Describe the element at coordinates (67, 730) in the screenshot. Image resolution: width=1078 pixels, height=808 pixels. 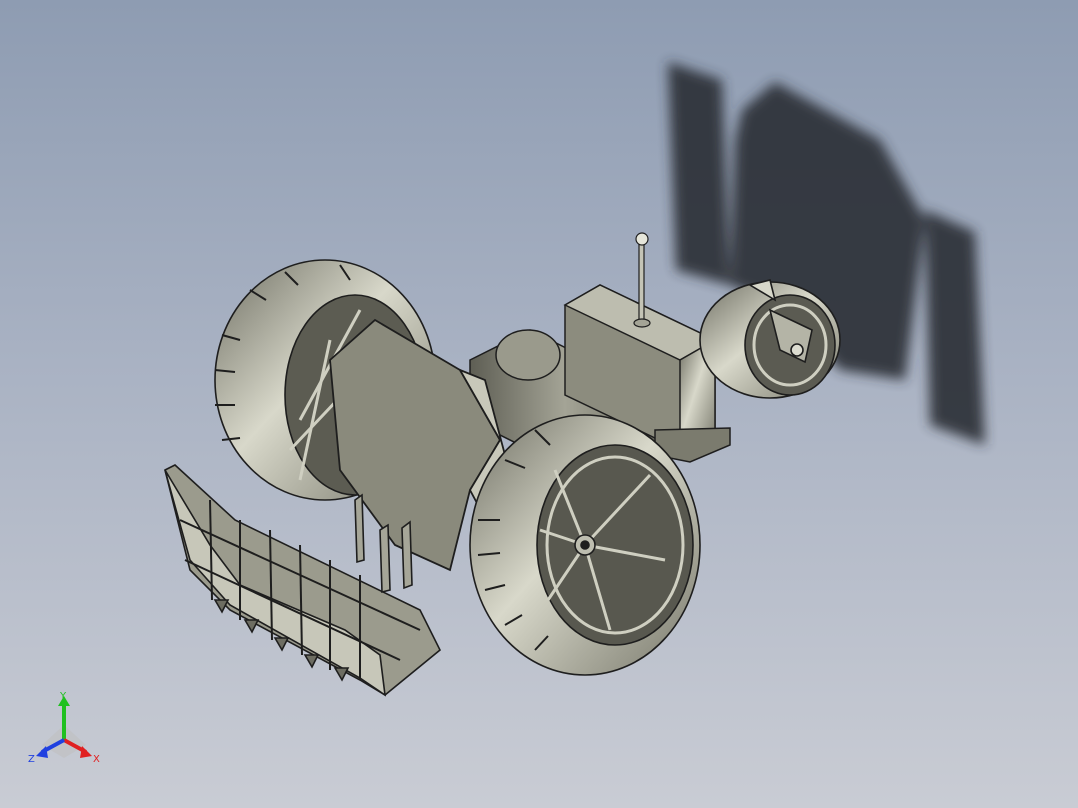
I see `view-orientation-triad: Y X Z` at that location.